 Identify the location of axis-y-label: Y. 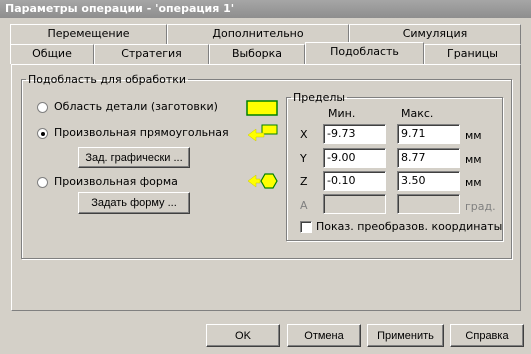
(303, 158).